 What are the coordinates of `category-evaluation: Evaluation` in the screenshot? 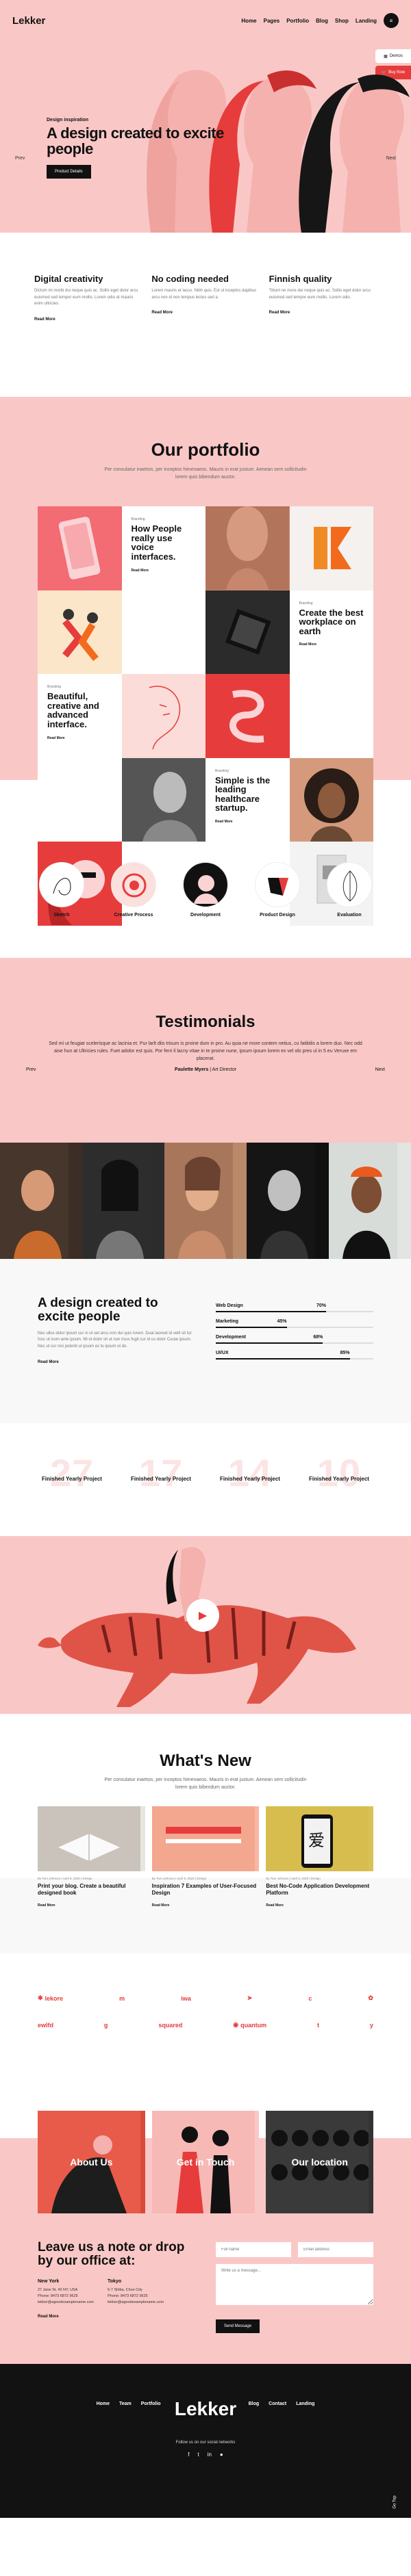 It's located at (350, 890).